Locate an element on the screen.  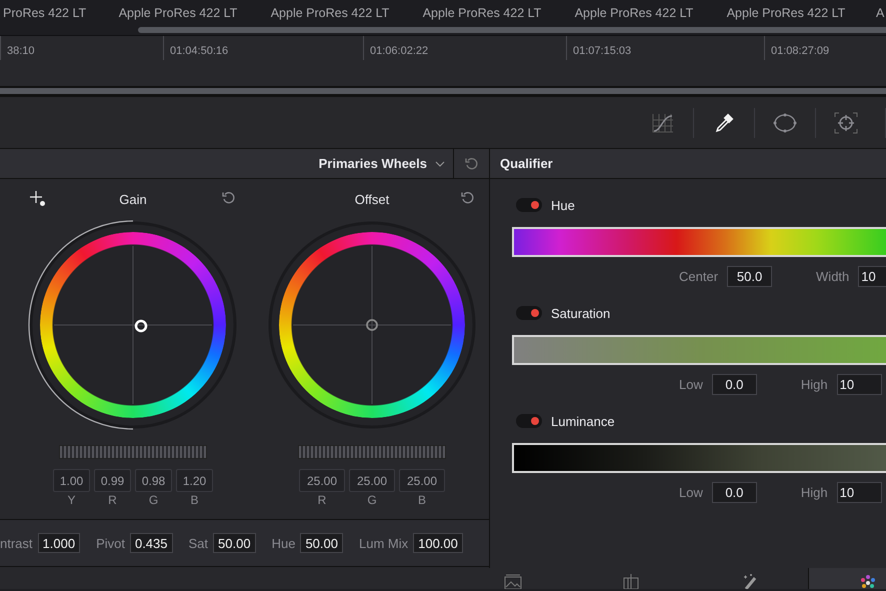
timecode: 01:04:50:16 is located at coordinates (199, 51).